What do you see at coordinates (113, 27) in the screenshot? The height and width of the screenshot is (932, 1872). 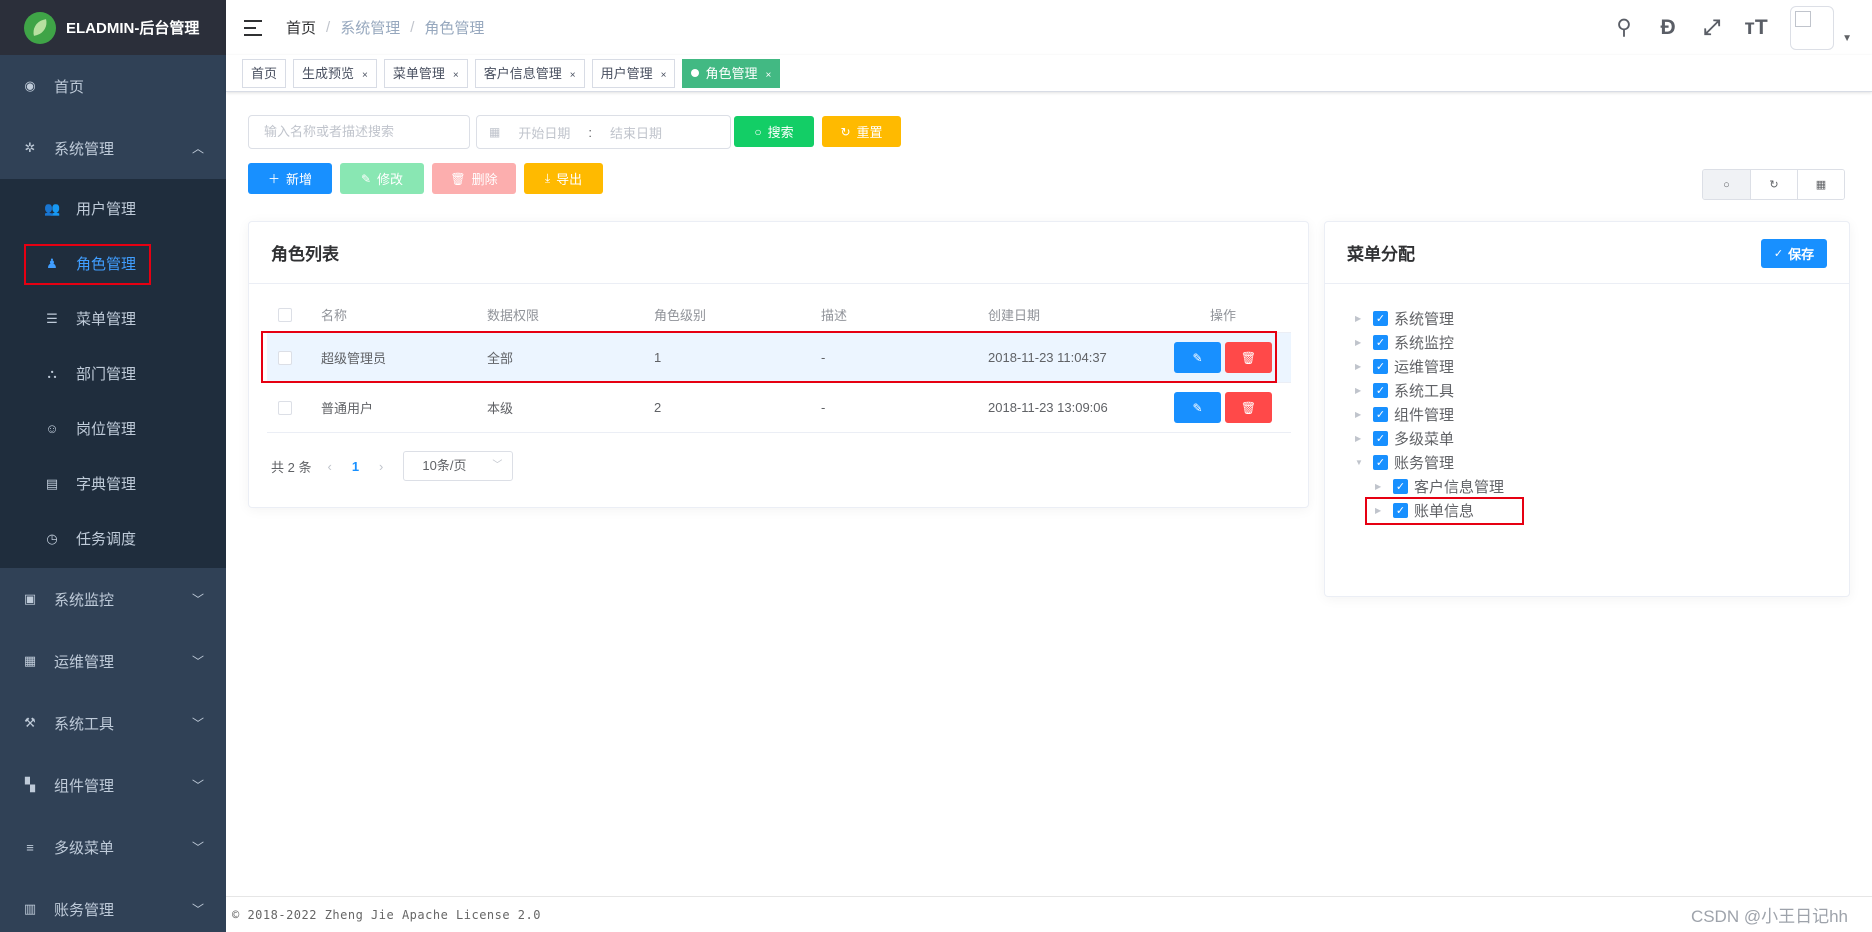 I see `app-logo: ELADMIN-后台管理` at bounding box center [113, 27].